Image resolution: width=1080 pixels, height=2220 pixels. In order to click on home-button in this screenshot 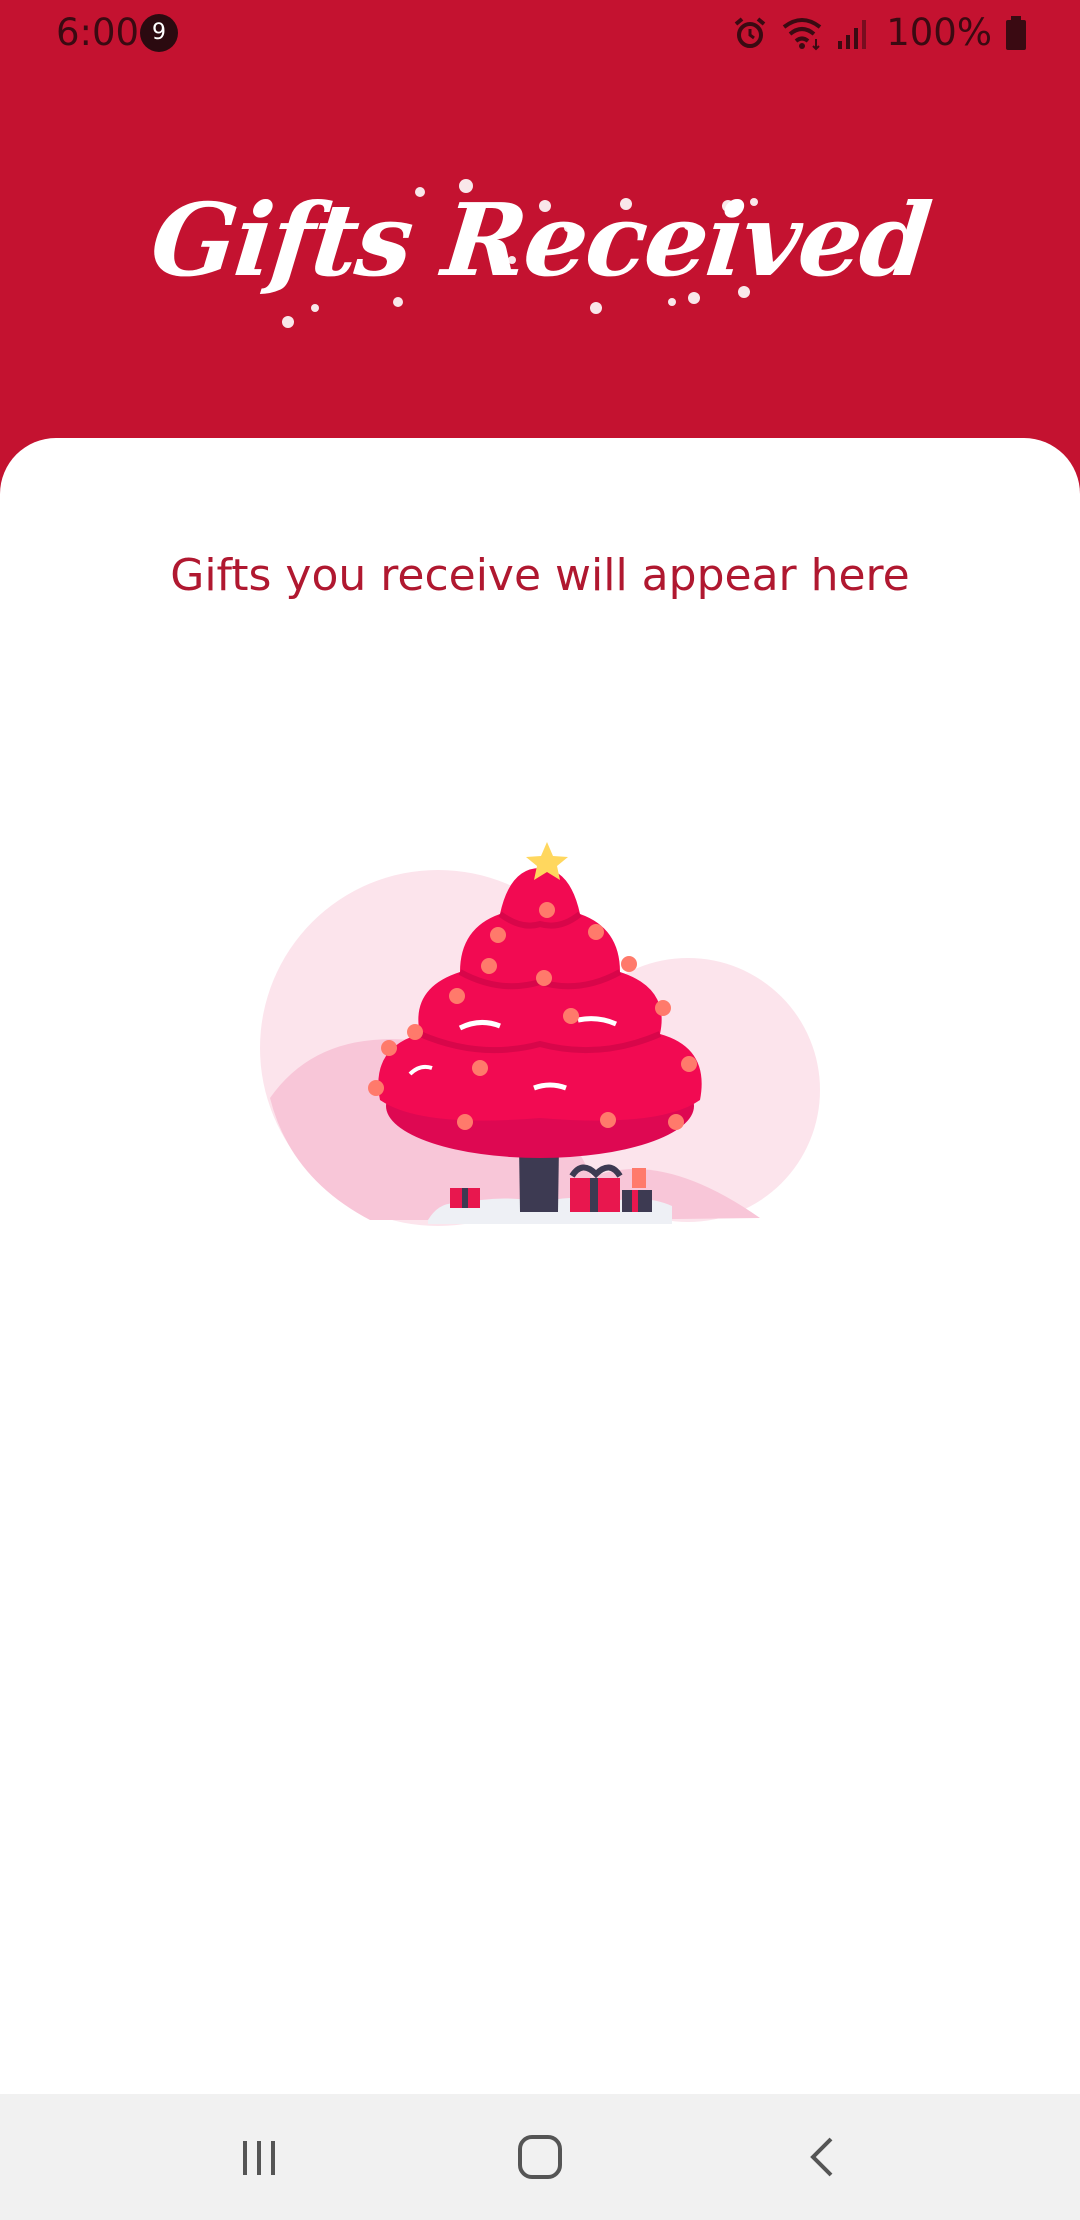, I will do `click(540, 2157)`.